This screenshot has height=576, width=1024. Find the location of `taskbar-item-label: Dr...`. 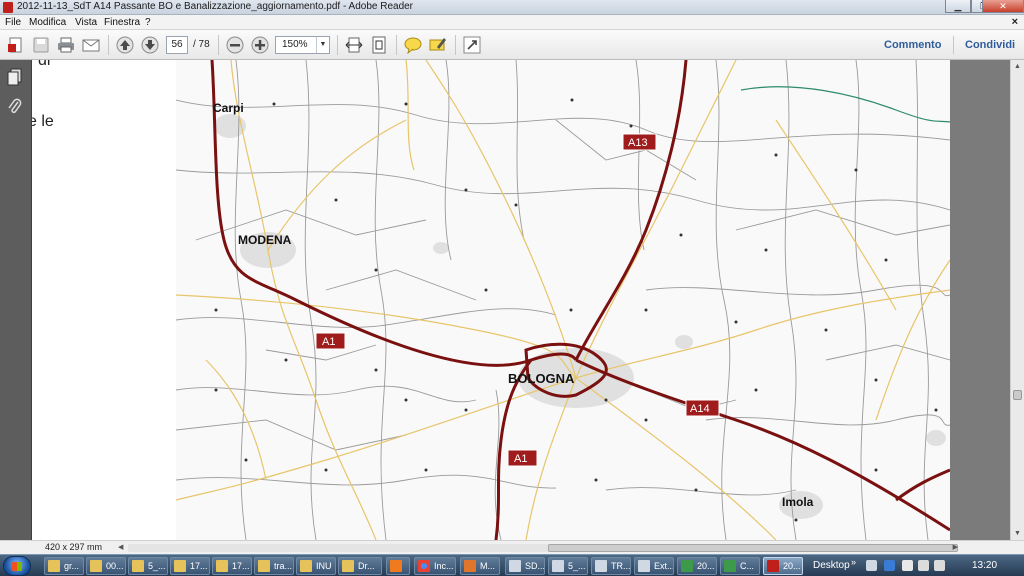

taskbar-item-label: Dr... is located at coordinates (366, 566).